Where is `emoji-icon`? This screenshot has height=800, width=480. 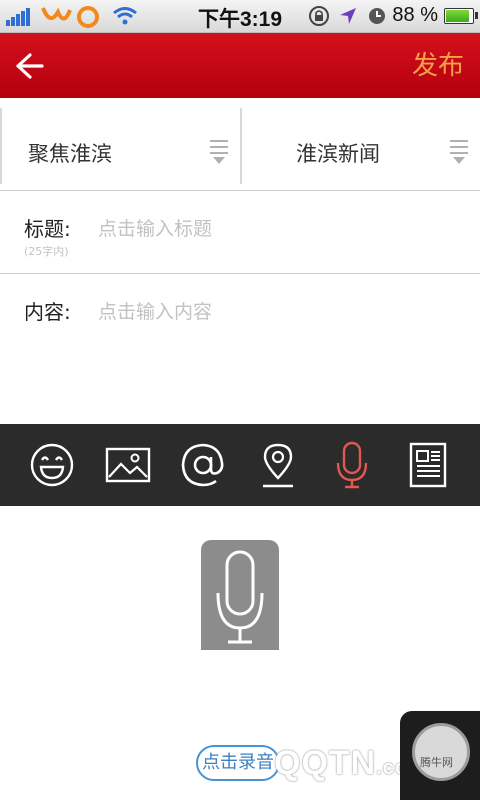 emoji-icon is located at coordinates (52, 465).